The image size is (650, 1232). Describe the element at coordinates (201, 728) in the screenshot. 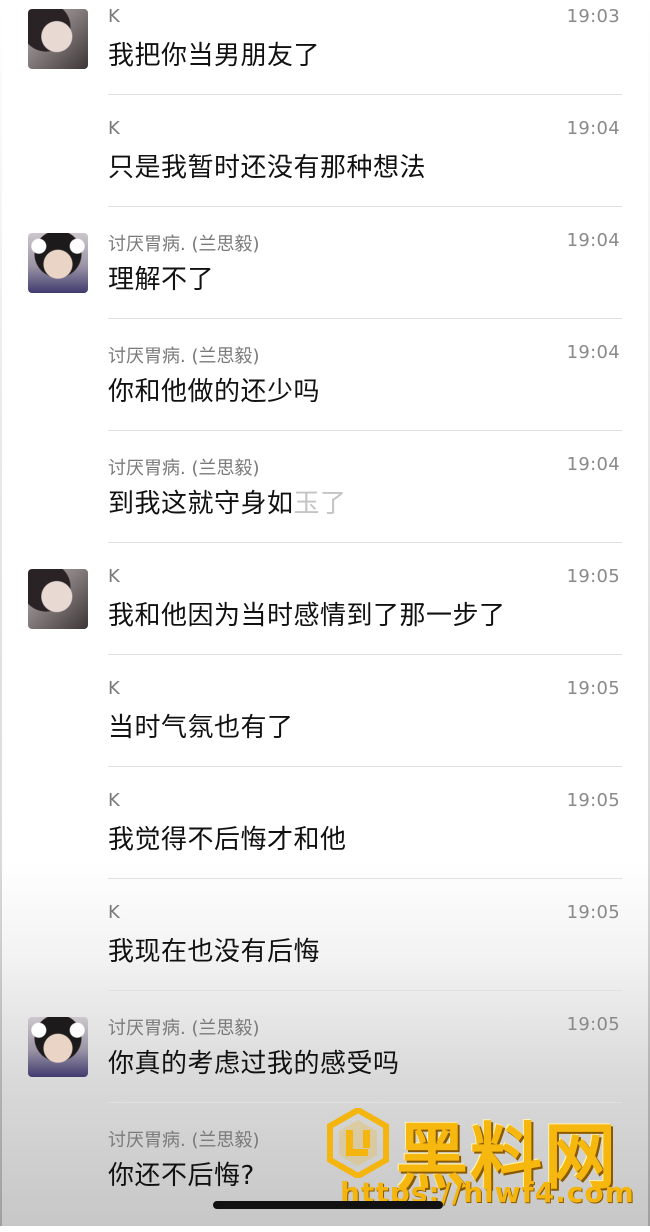

I see `message-text: 当时气氛也有了` at that location.